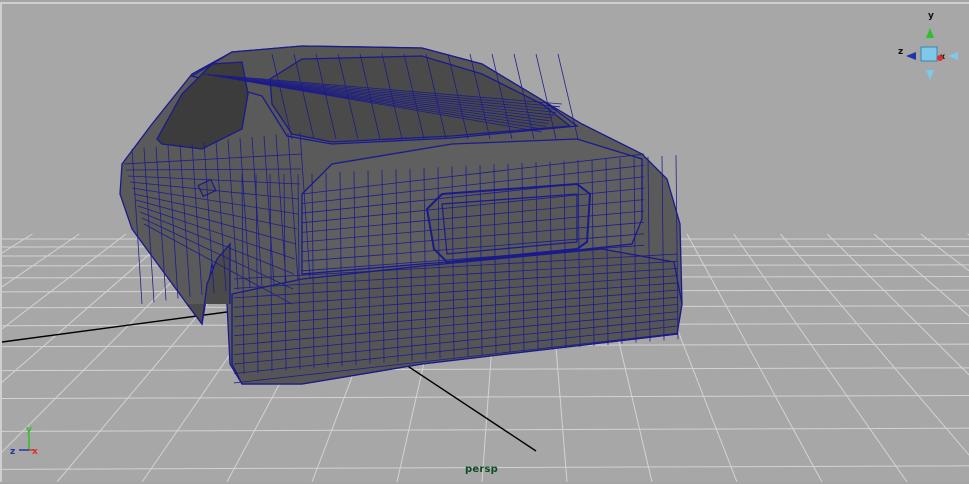  Describe the element at coordinates (931, 16) in the screenshot. I see `view-cube-y-label: y` at that location.